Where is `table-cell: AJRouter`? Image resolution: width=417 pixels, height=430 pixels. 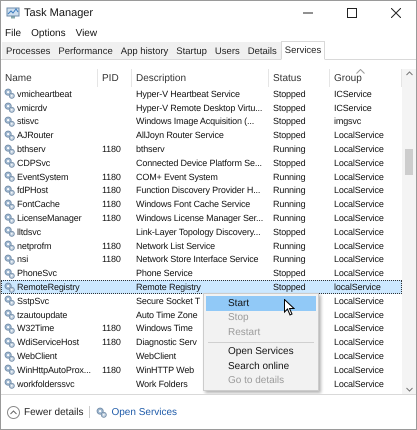 table-cell: AJRouter is located at coordinates (35, 135).